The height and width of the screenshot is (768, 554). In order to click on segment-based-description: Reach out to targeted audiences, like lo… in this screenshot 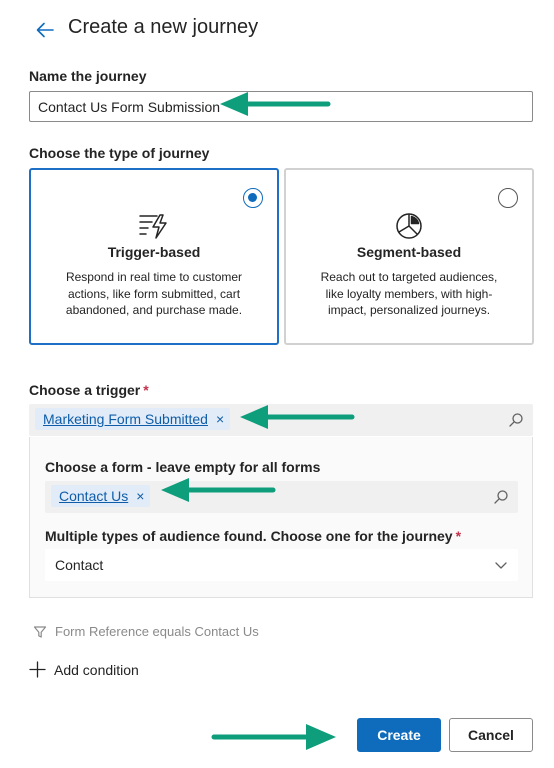, I will do `click(409, 293)`.